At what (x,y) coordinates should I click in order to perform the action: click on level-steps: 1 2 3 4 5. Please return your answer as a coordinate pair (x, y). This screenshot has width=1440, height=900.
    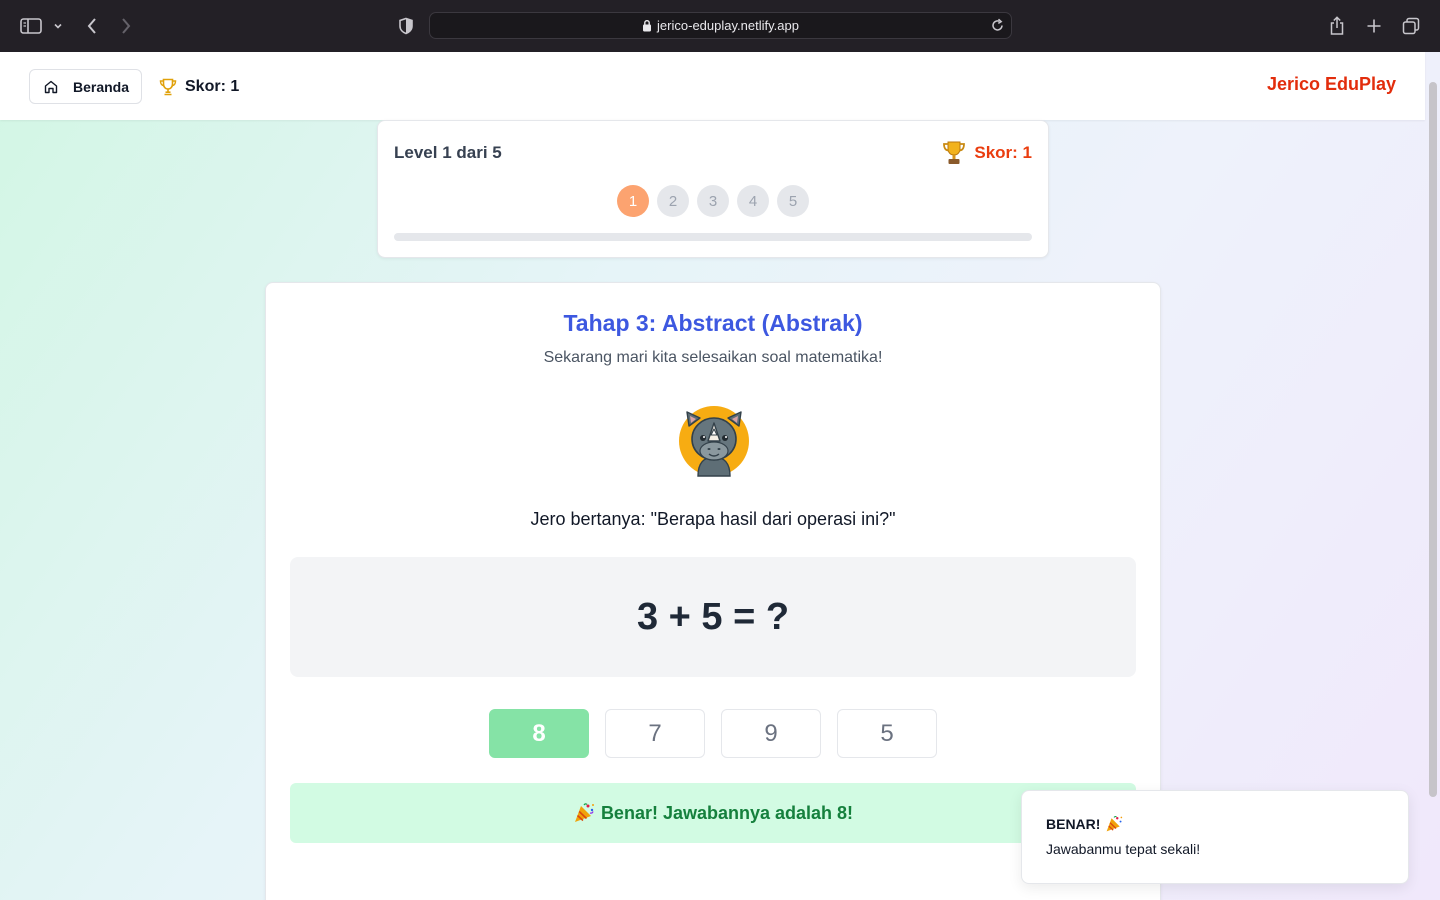
    Looking at the image, I should click on (713, 201).